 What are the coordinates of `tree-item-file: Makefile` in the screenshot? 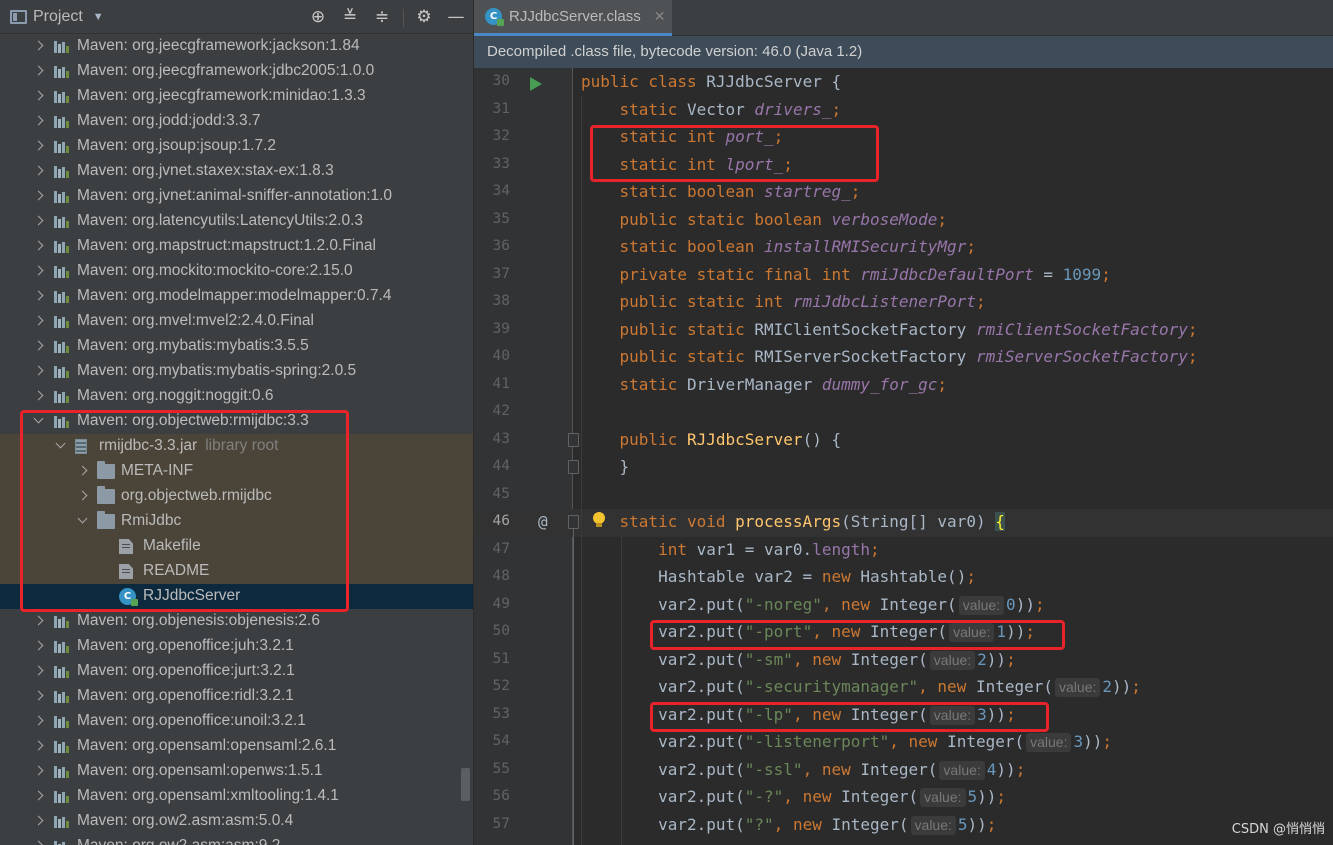 It's located at (236, 546).